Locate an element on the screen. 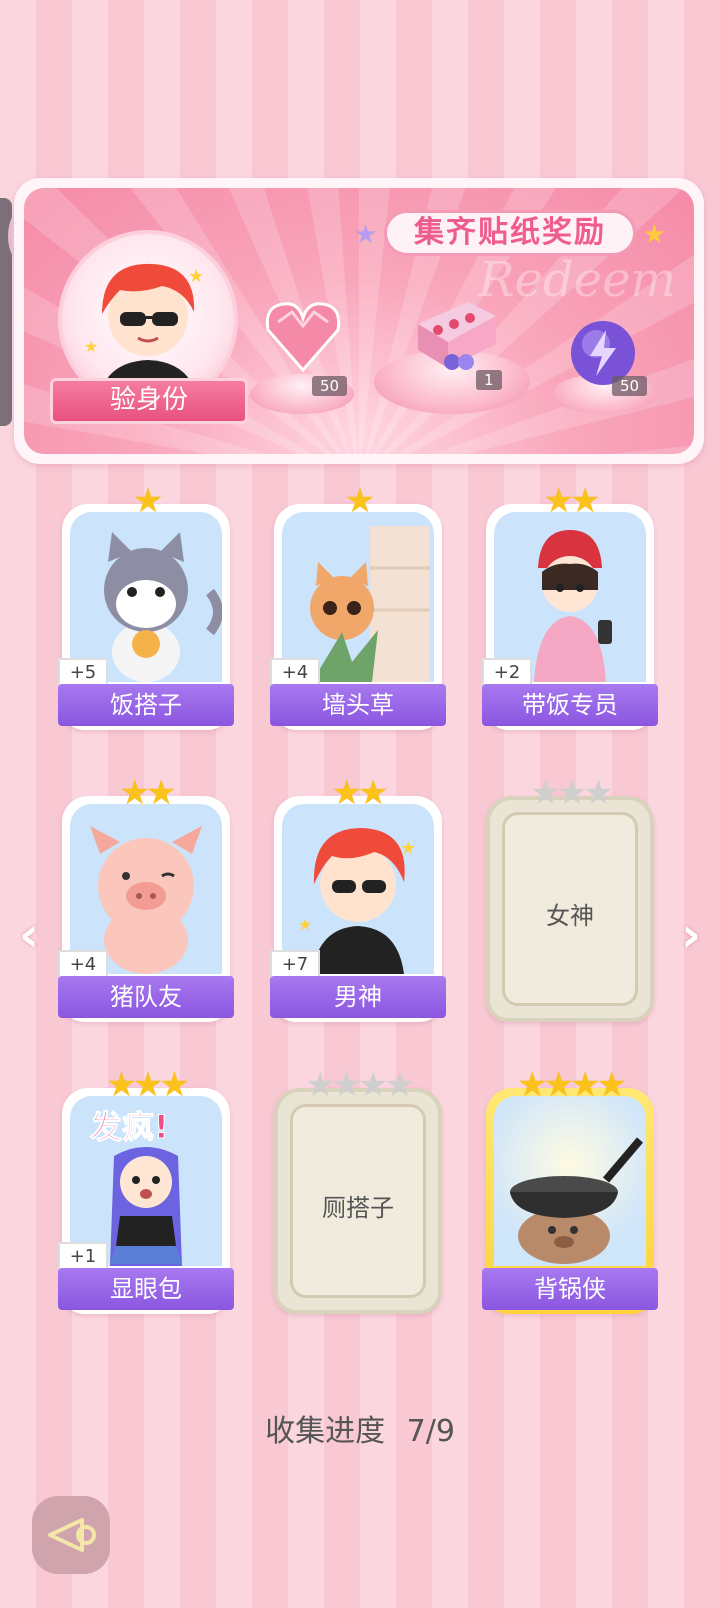 The image size is (720, 1608). sticker-card: 发疯! +1 显眼包 ★★★ is located at coordinates (146, 1191).